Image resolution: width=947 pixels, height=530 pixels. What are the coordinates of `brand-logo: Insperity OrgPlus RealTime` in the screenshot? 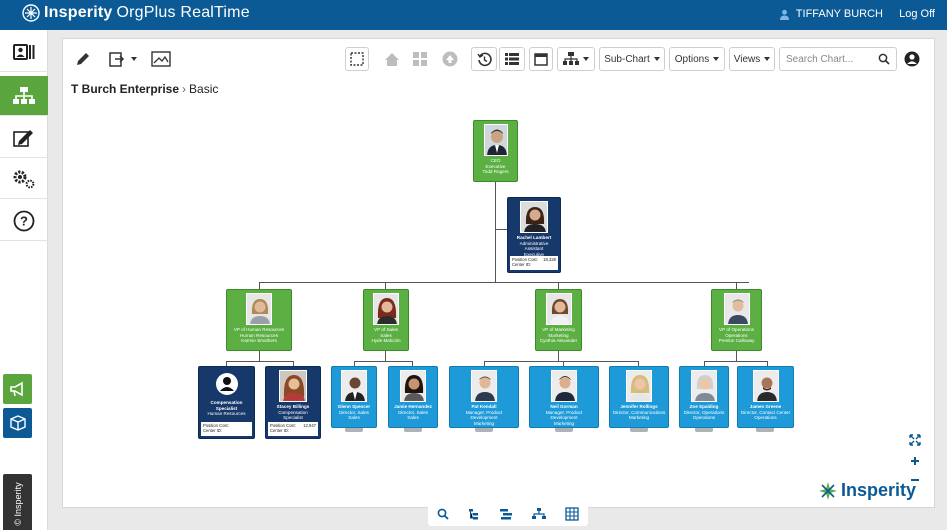 It's located at (136, 13).